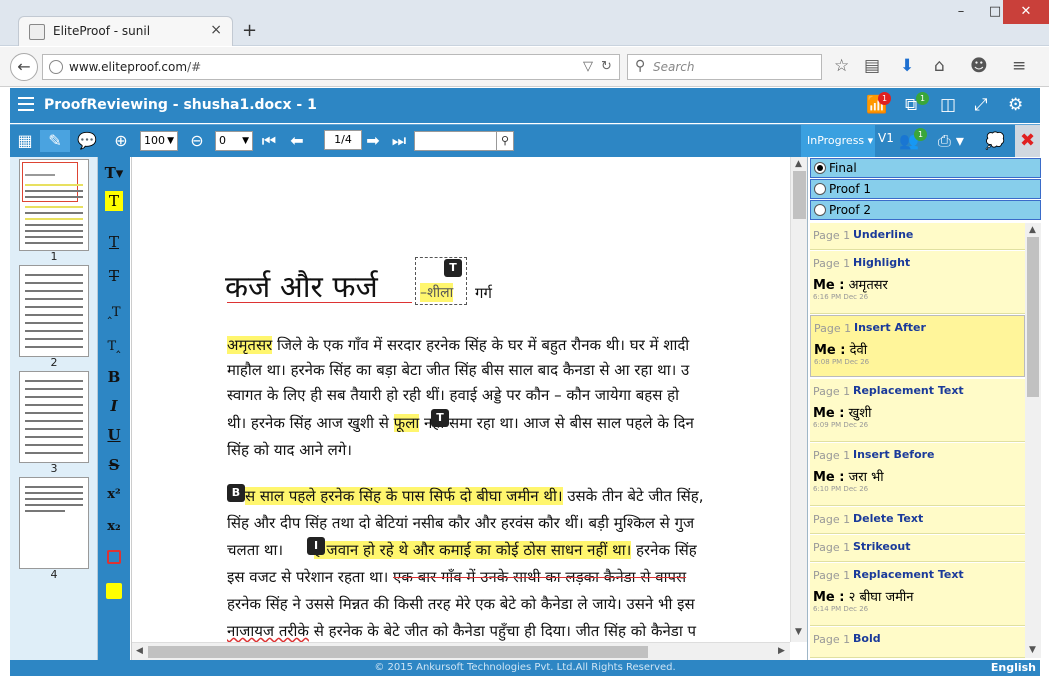  What do you see at coordinates (373, 141) in the screenshot?
I see `next-page-icon: ➡` at bounding box center [373, 141].